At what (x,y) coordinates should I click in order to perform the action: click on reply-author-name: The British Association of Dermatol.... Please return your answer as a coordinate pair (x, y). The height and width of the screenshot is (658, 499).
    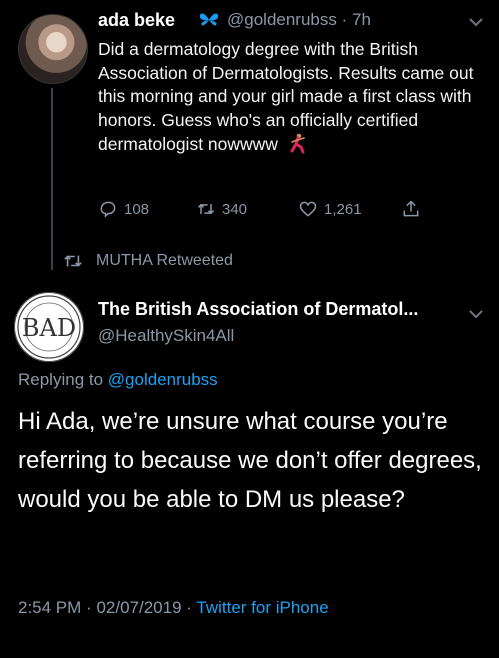
    Looking at the image, I should click on (258, 309).